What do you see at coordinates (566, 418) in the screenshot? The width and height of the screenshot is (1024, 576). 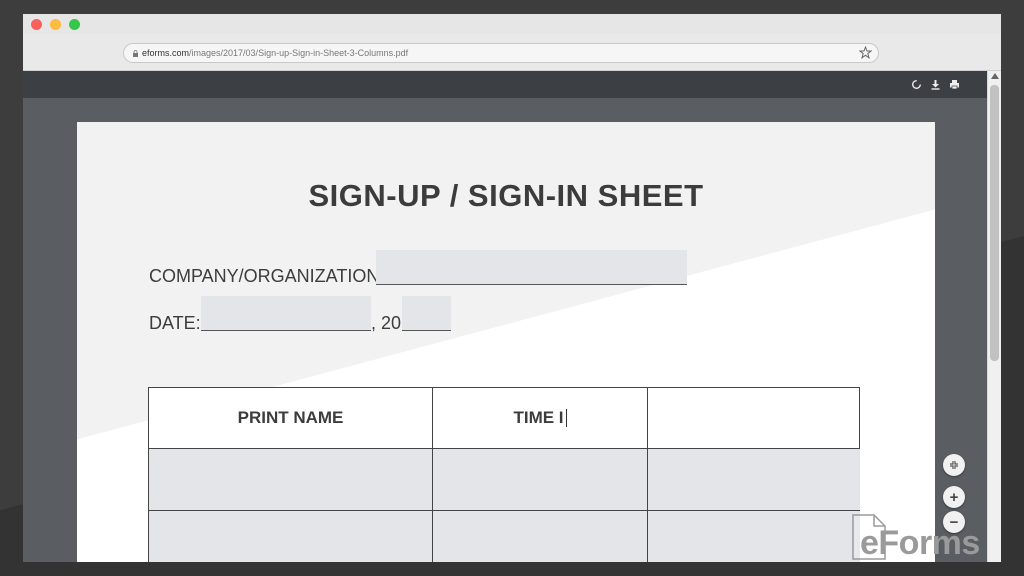 I see `text-cursor` at bounding box center [566, 418].